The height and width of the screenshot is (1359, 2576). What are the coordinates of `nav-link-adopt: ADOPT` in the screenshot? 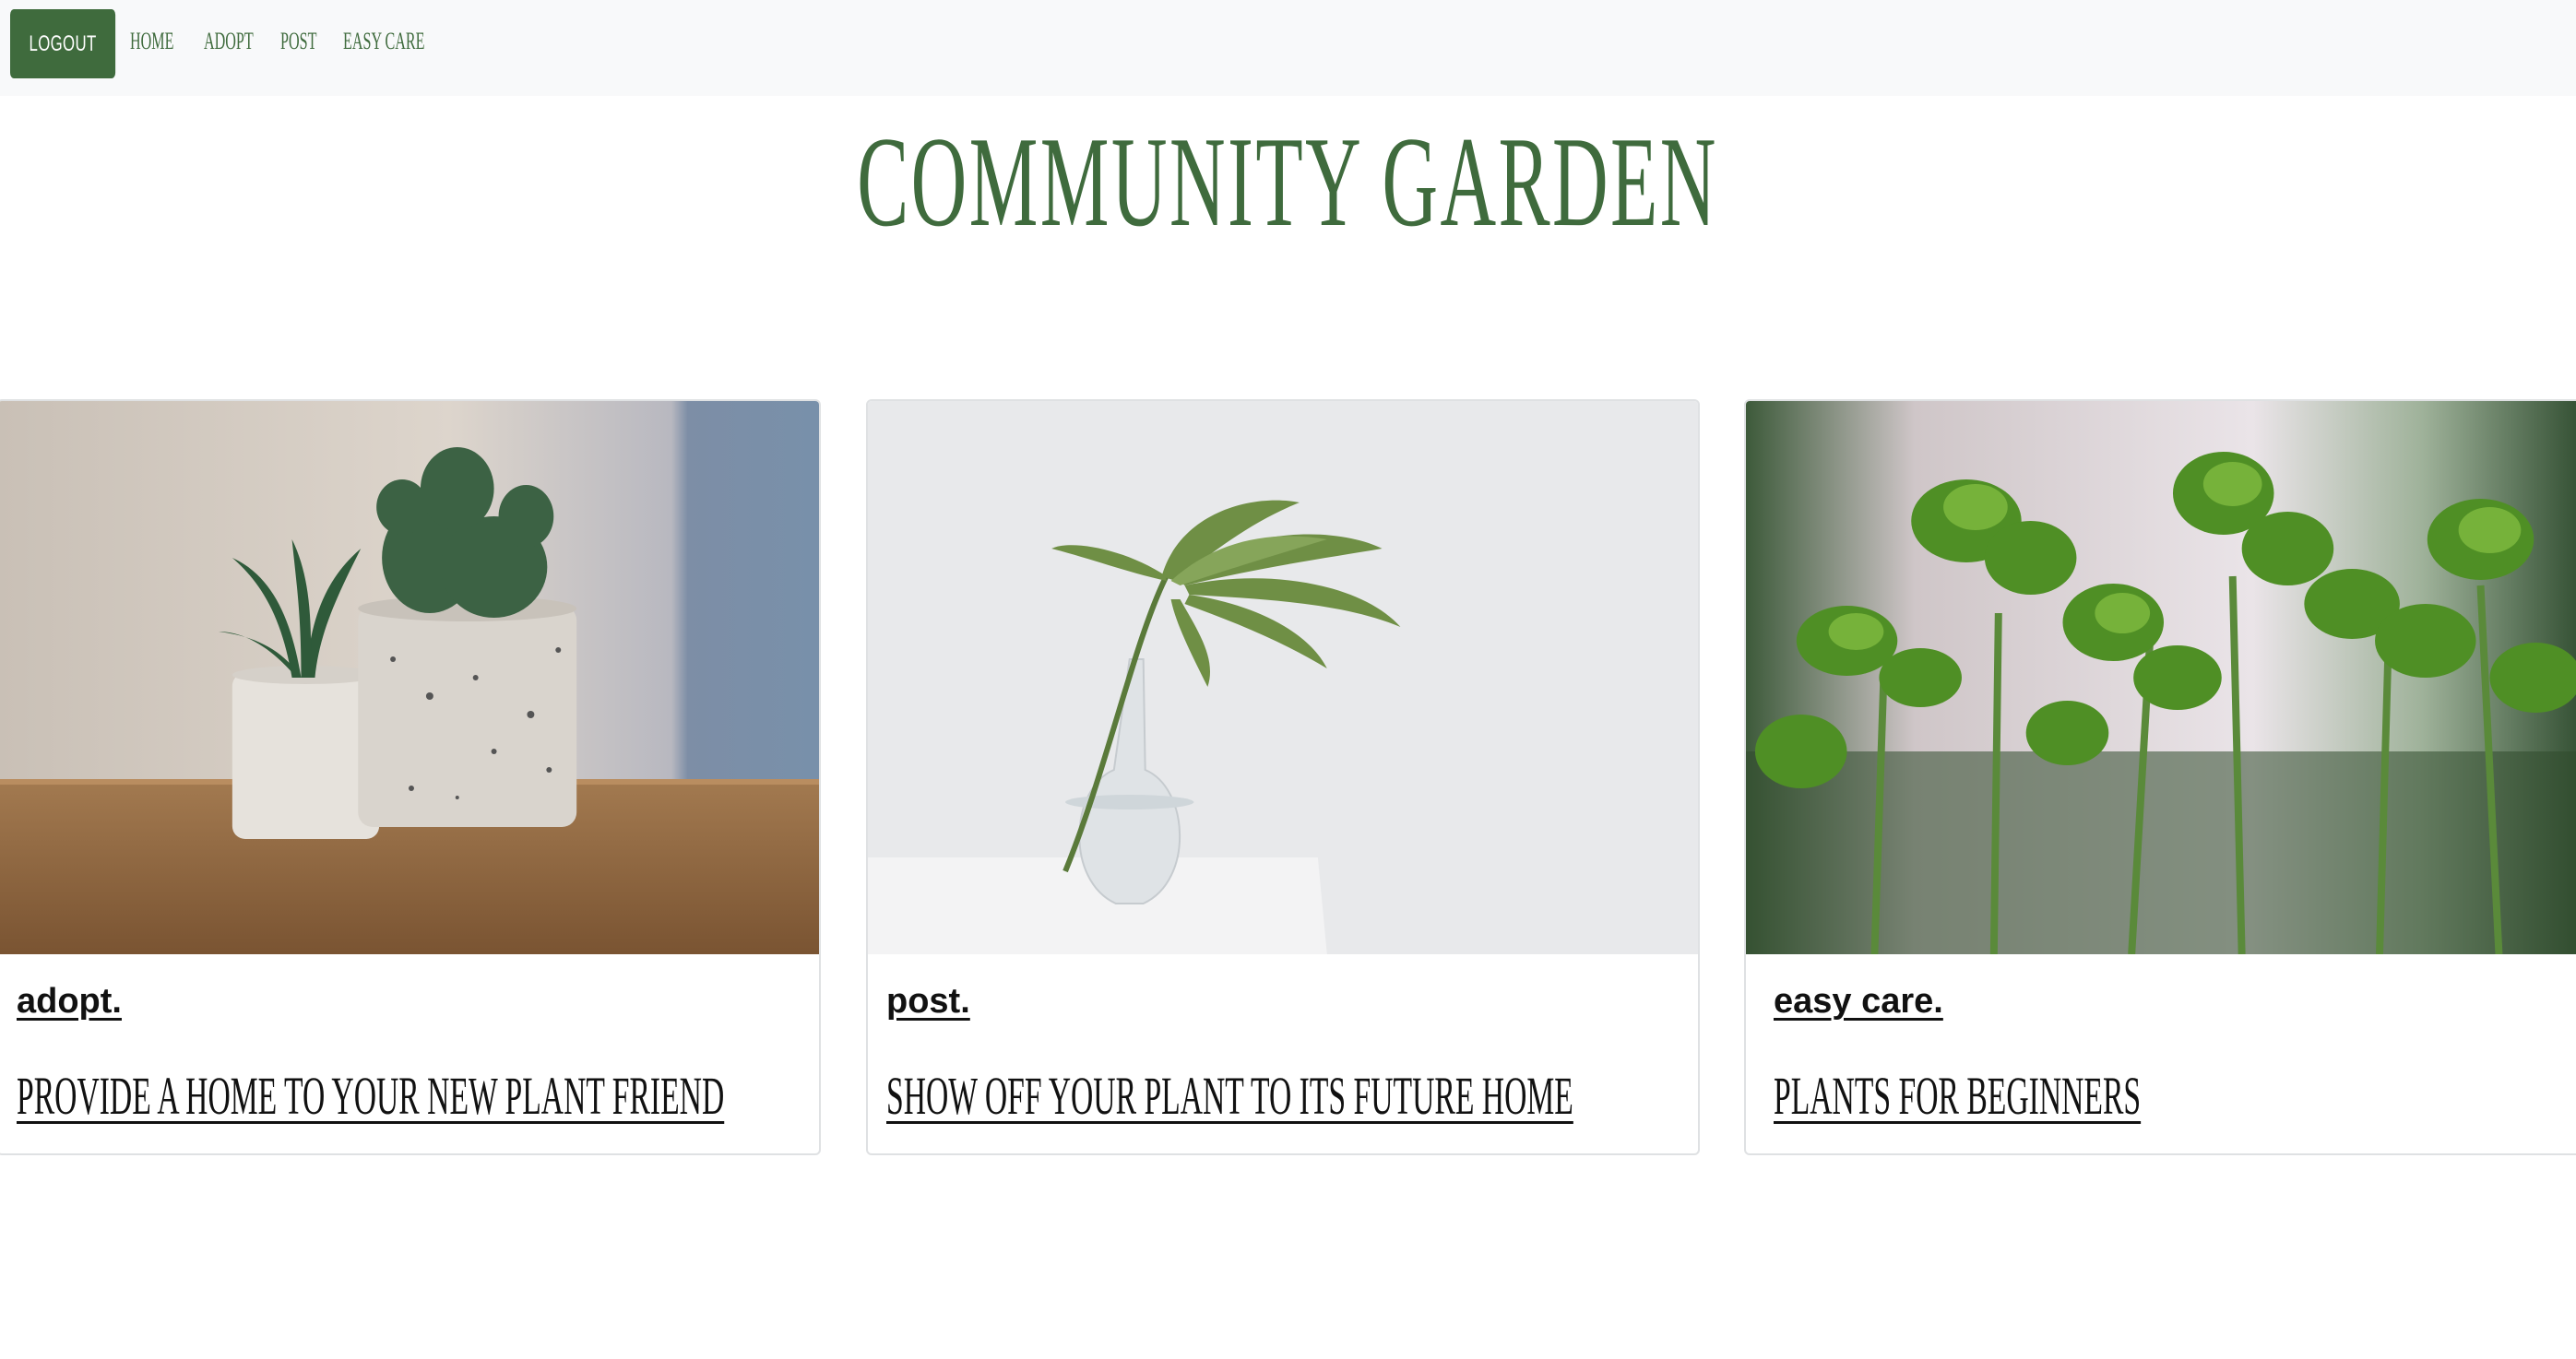 It's located at (229, 41).